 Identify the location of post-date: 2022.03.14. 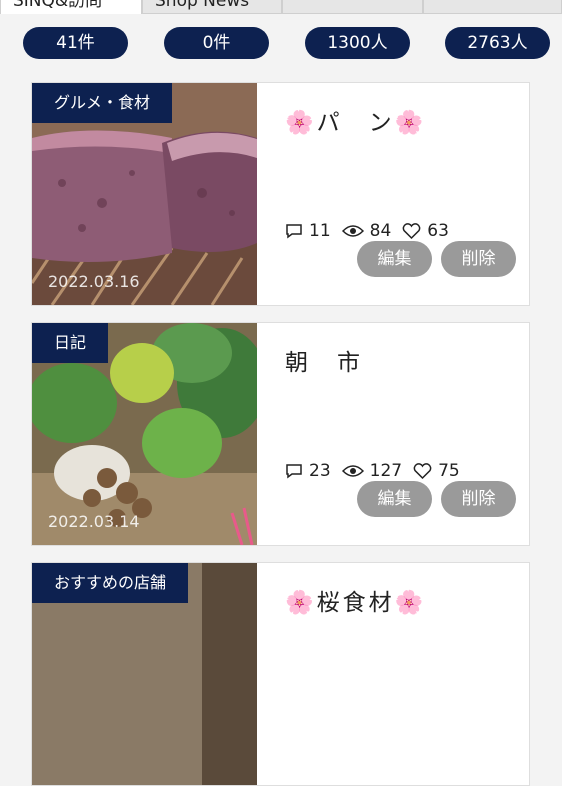
(94, 521).